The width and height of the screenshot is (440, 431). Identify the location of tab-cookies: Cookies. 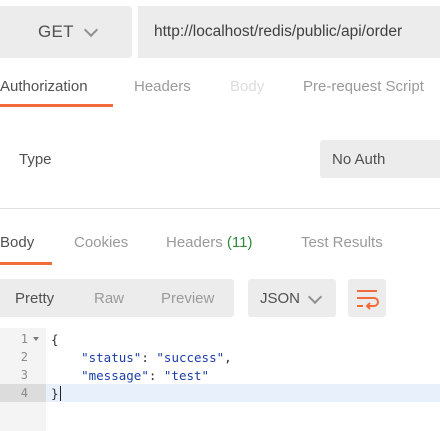
(101, 242).